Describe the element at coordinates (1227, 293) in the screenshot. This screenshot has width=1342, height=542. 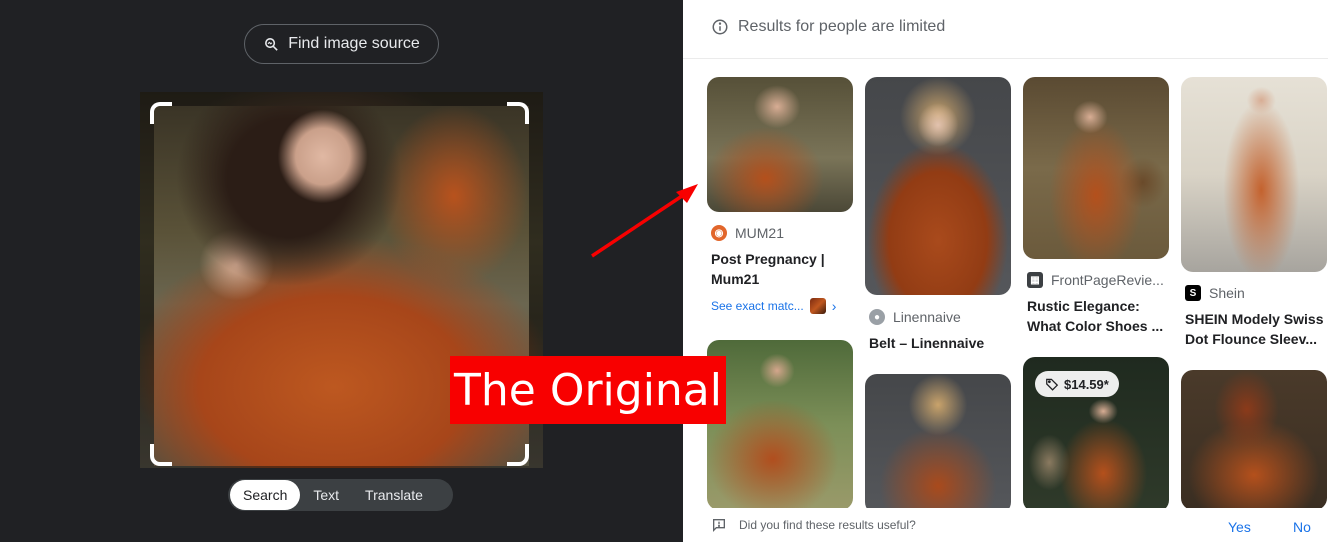
I see `result-source-name: Shein` at that location.